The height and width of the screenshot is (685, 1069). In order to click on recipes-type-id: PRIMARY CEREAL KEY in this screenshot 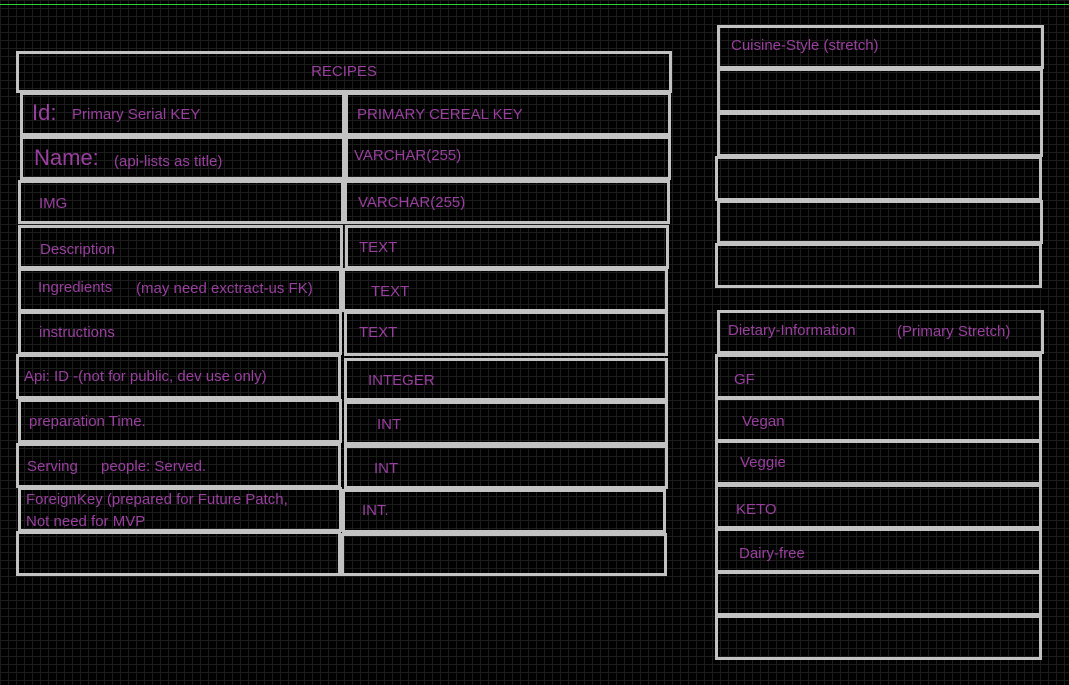, I will do `click(508, 114)`.